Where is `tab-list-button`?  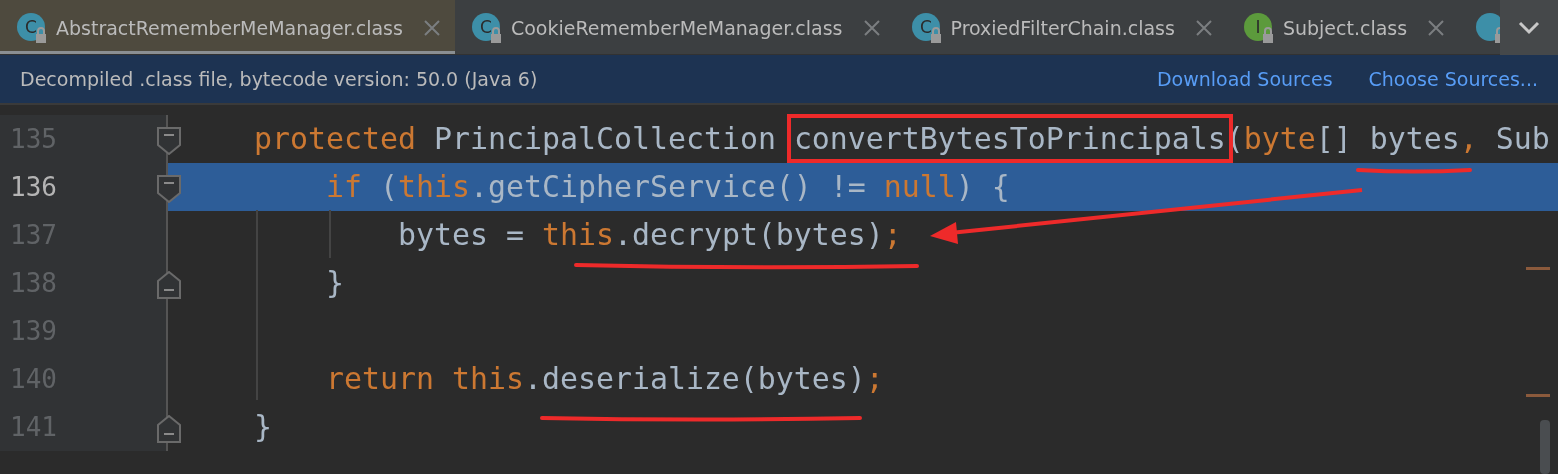
tab-list-button is located at coordinates (1529, 27).